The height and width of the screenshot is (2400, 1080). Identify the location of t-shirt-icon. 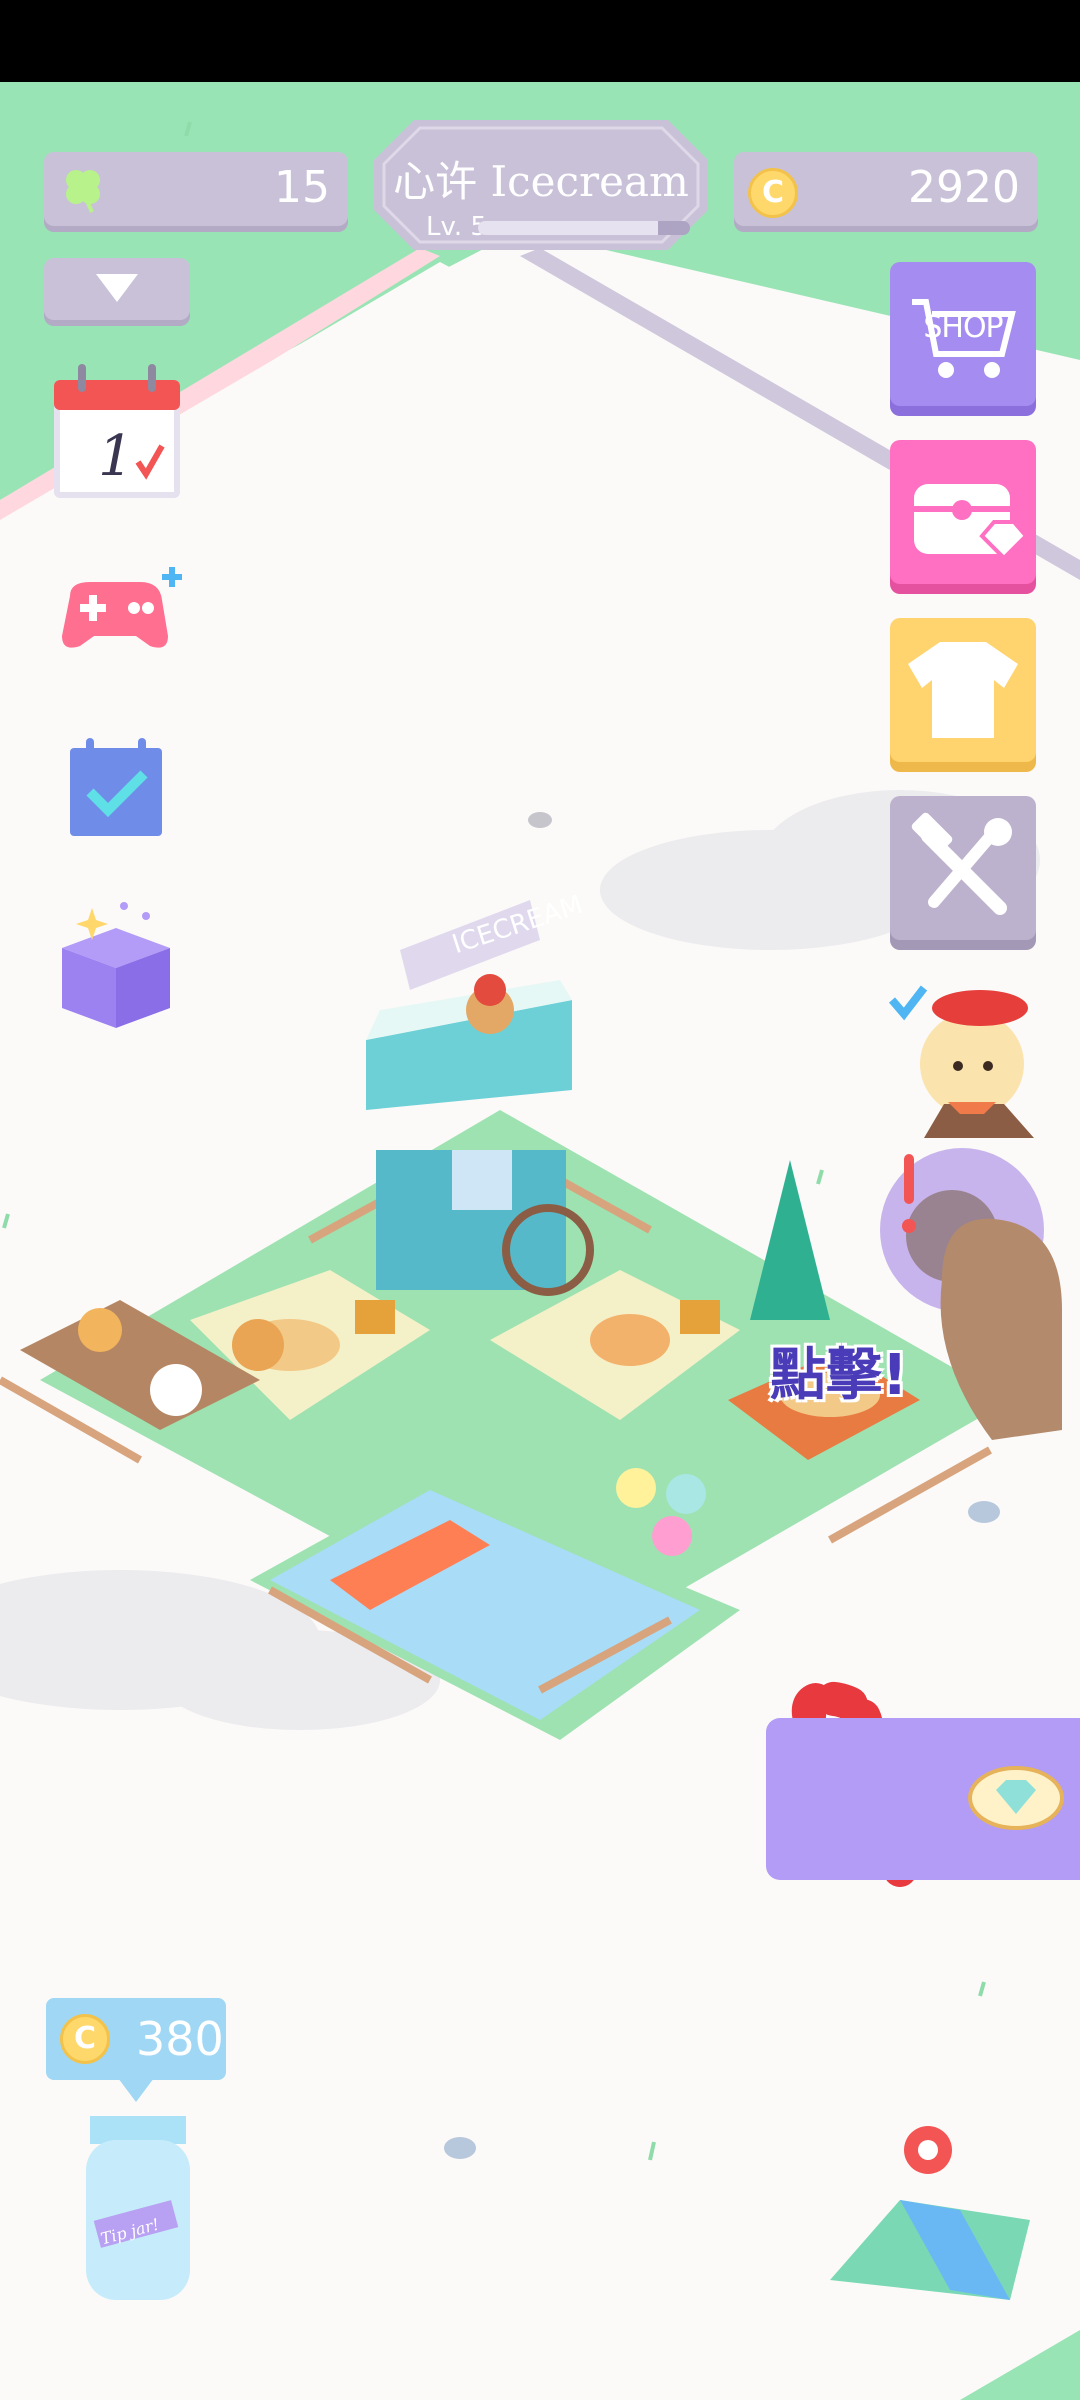
(963, 690).